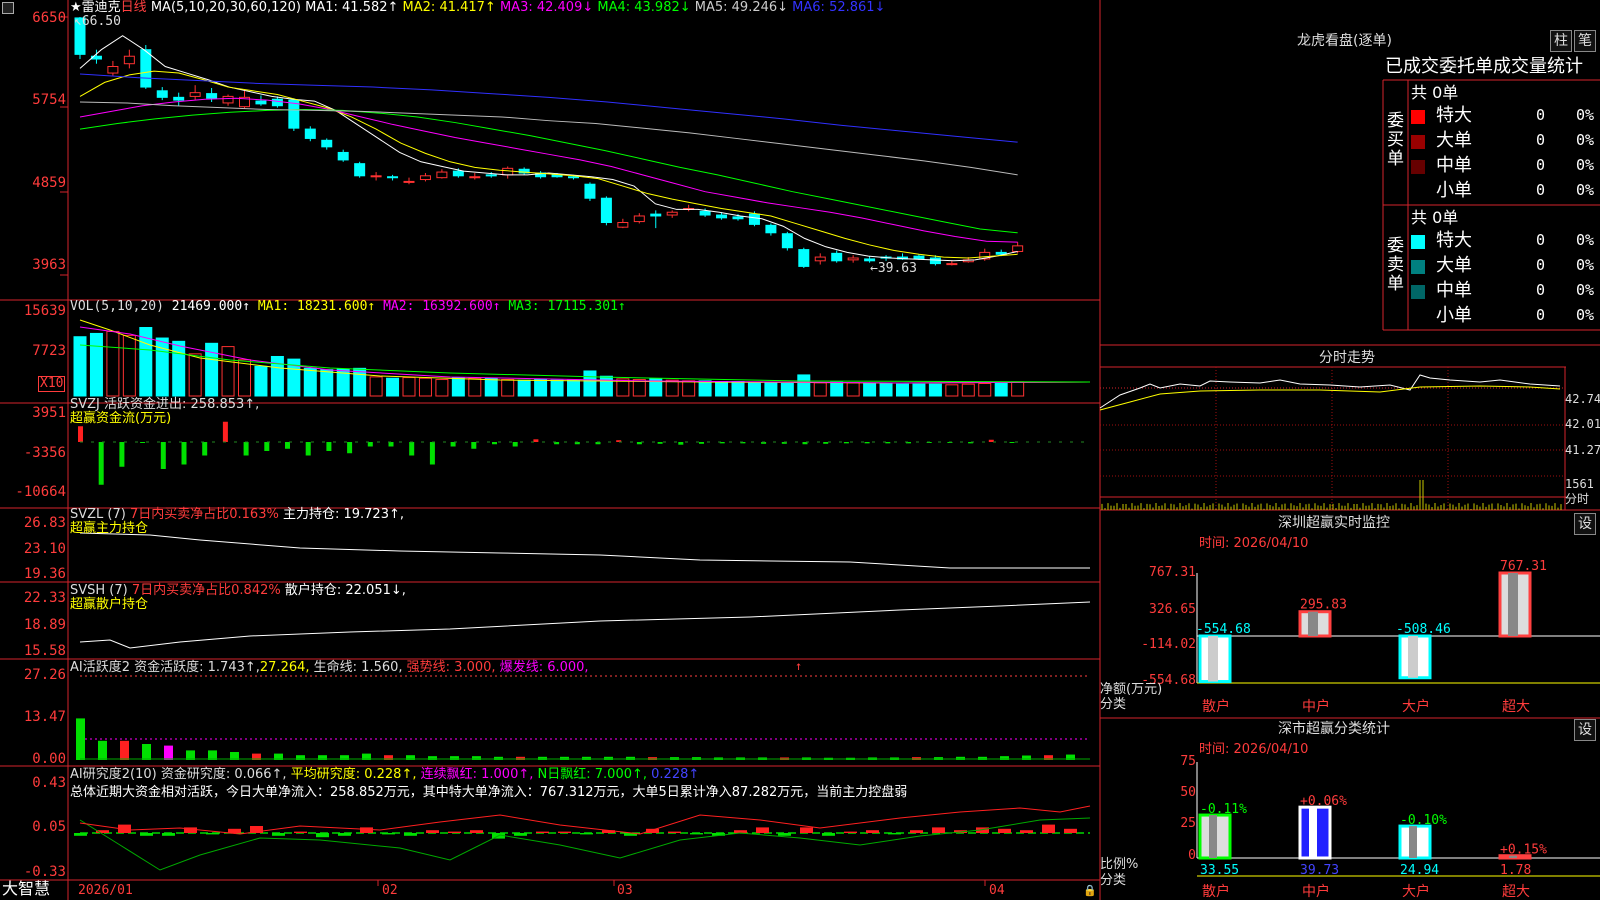  I want to click on buy-total: 共 0单, so click(1435, 92).